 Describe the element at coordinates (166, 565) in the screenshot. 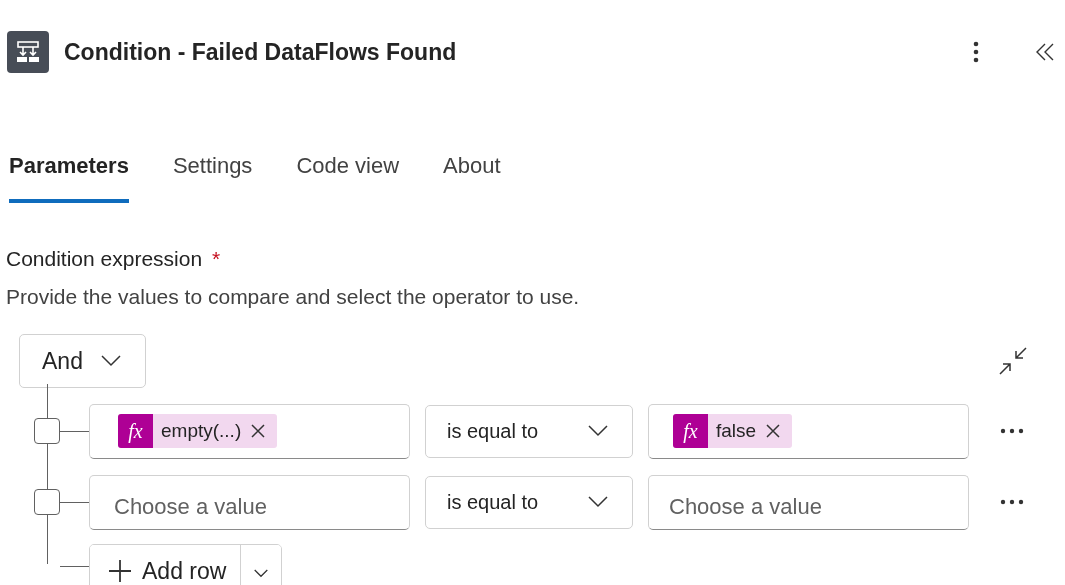

I see `add-row-button: Add row` at that location.